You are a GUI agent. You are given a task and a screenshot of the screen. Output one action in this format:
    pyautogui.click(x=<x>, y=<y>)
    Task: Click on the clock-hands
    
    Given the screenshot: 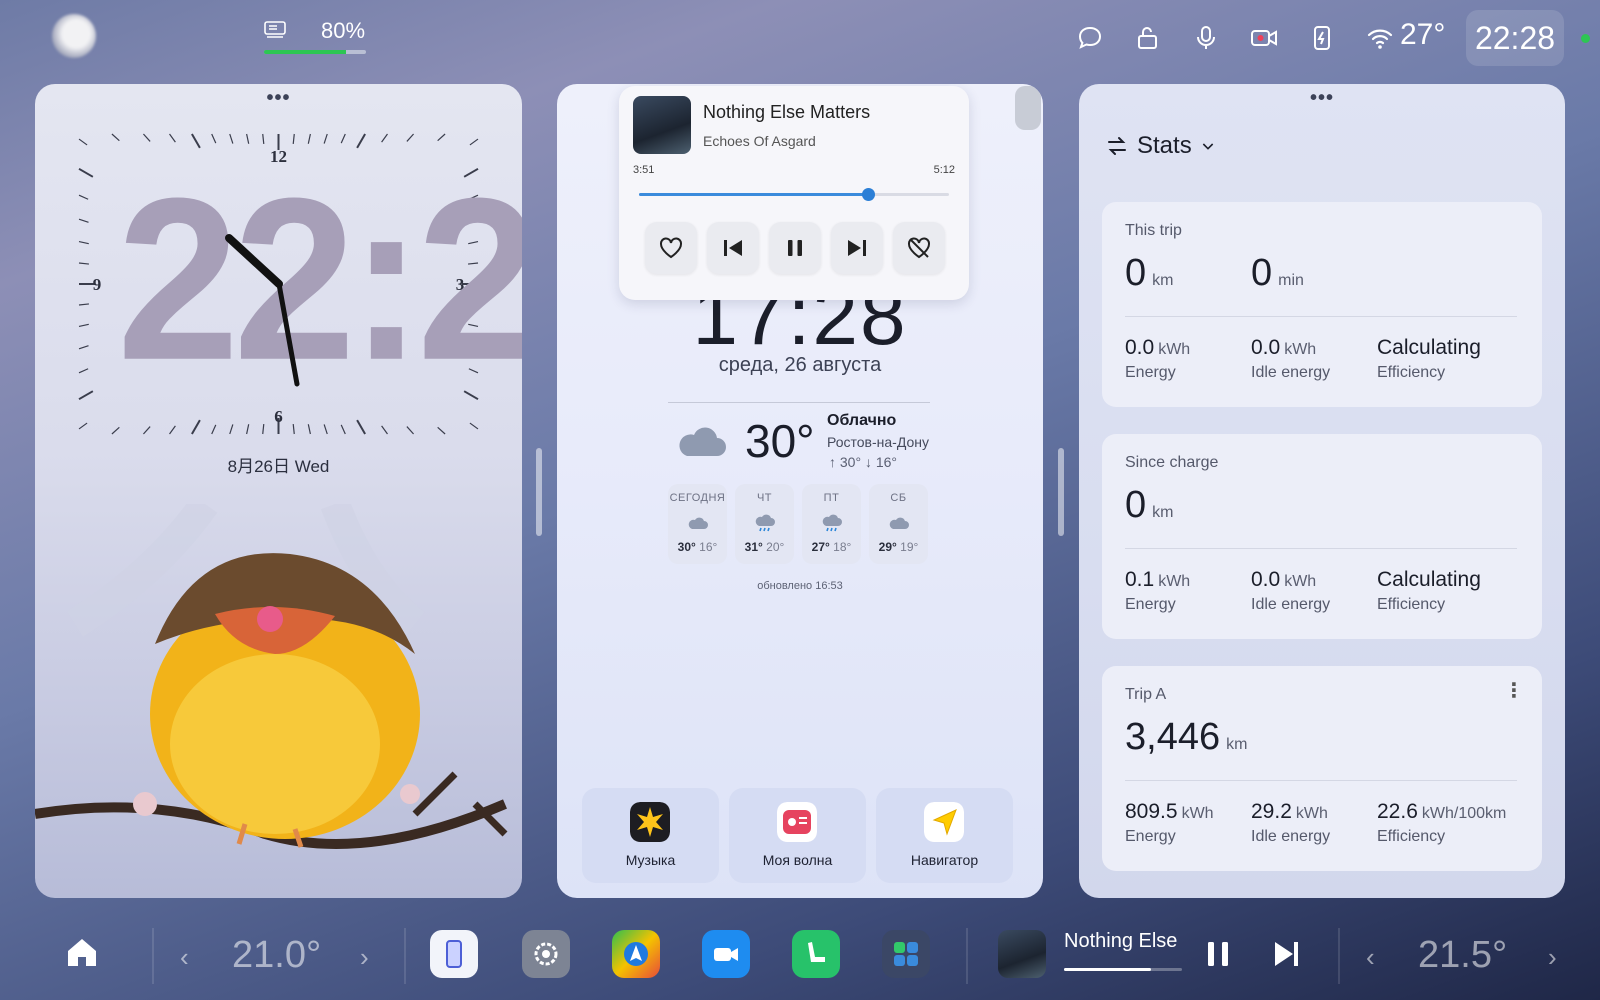 What is the action you would take?
    pyautogui.click(x=262, y=310)
    